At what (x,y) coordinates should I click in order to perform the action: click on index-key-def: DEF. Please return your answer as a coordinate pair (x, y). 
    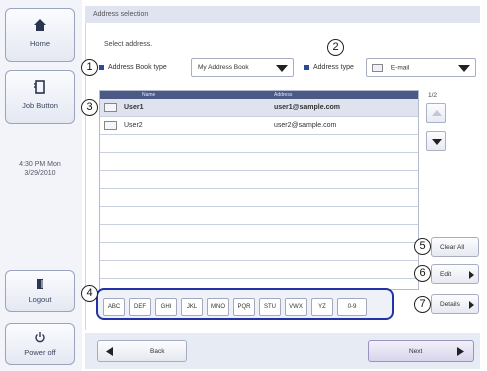
    Looking at the image, I should click on (140, 307).